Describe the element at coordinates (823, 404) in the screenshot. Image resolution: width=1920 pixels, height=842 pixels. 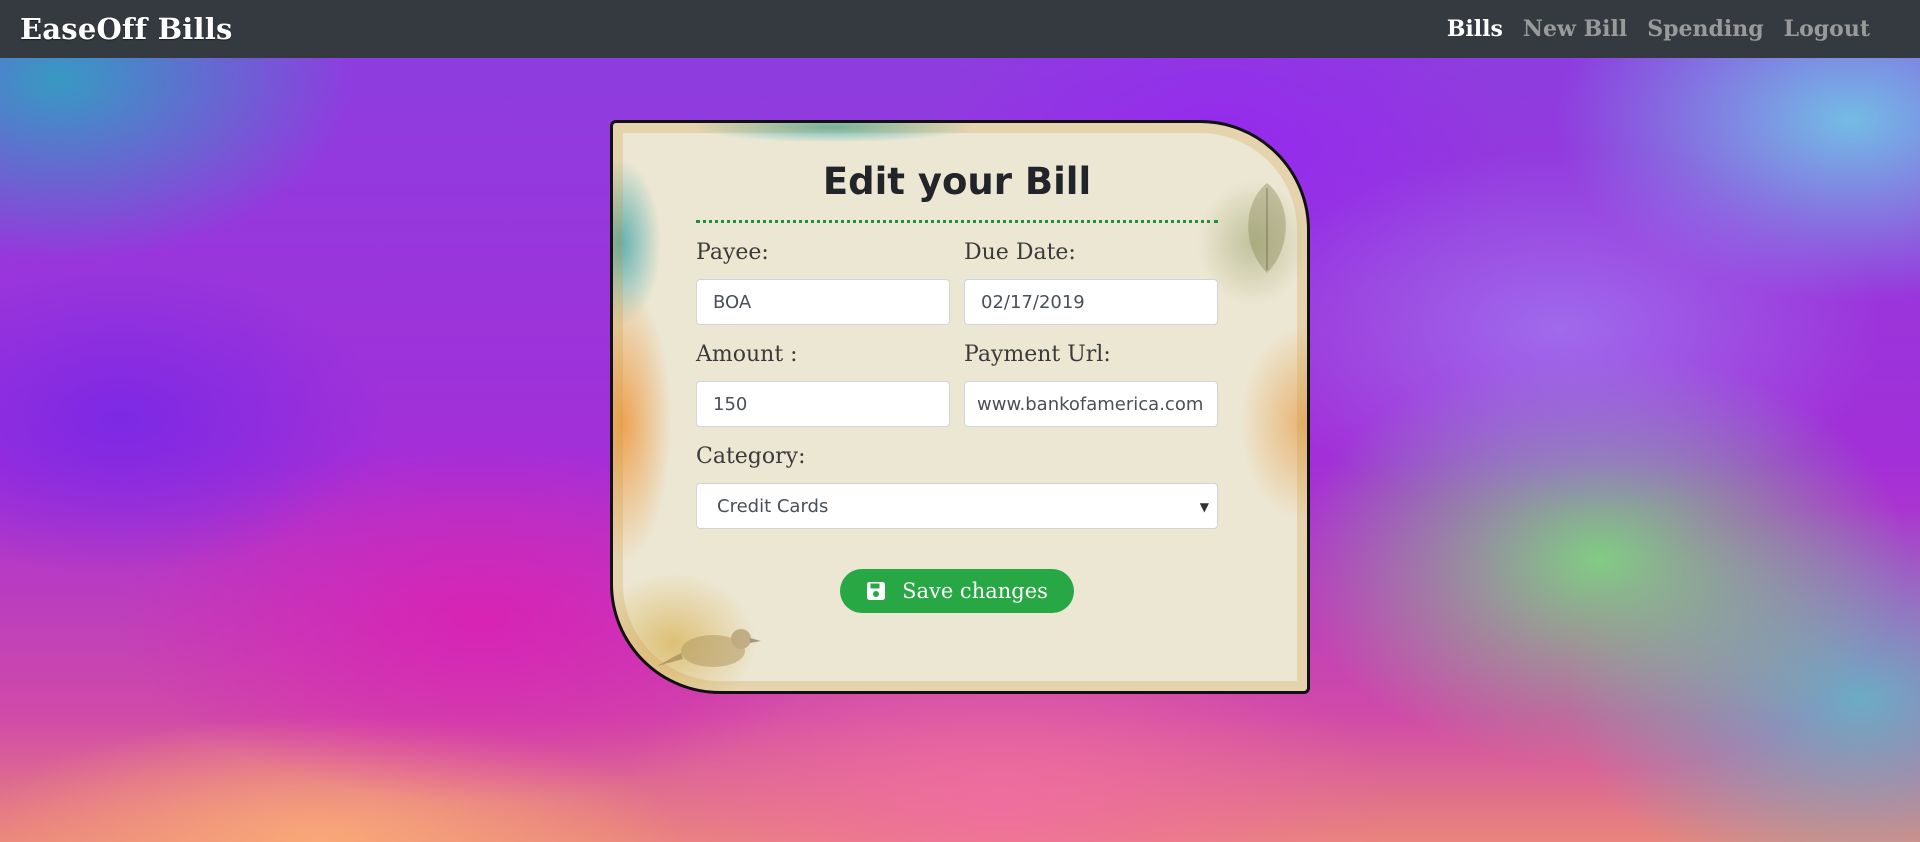
I see `amount-input: 150` at that location.